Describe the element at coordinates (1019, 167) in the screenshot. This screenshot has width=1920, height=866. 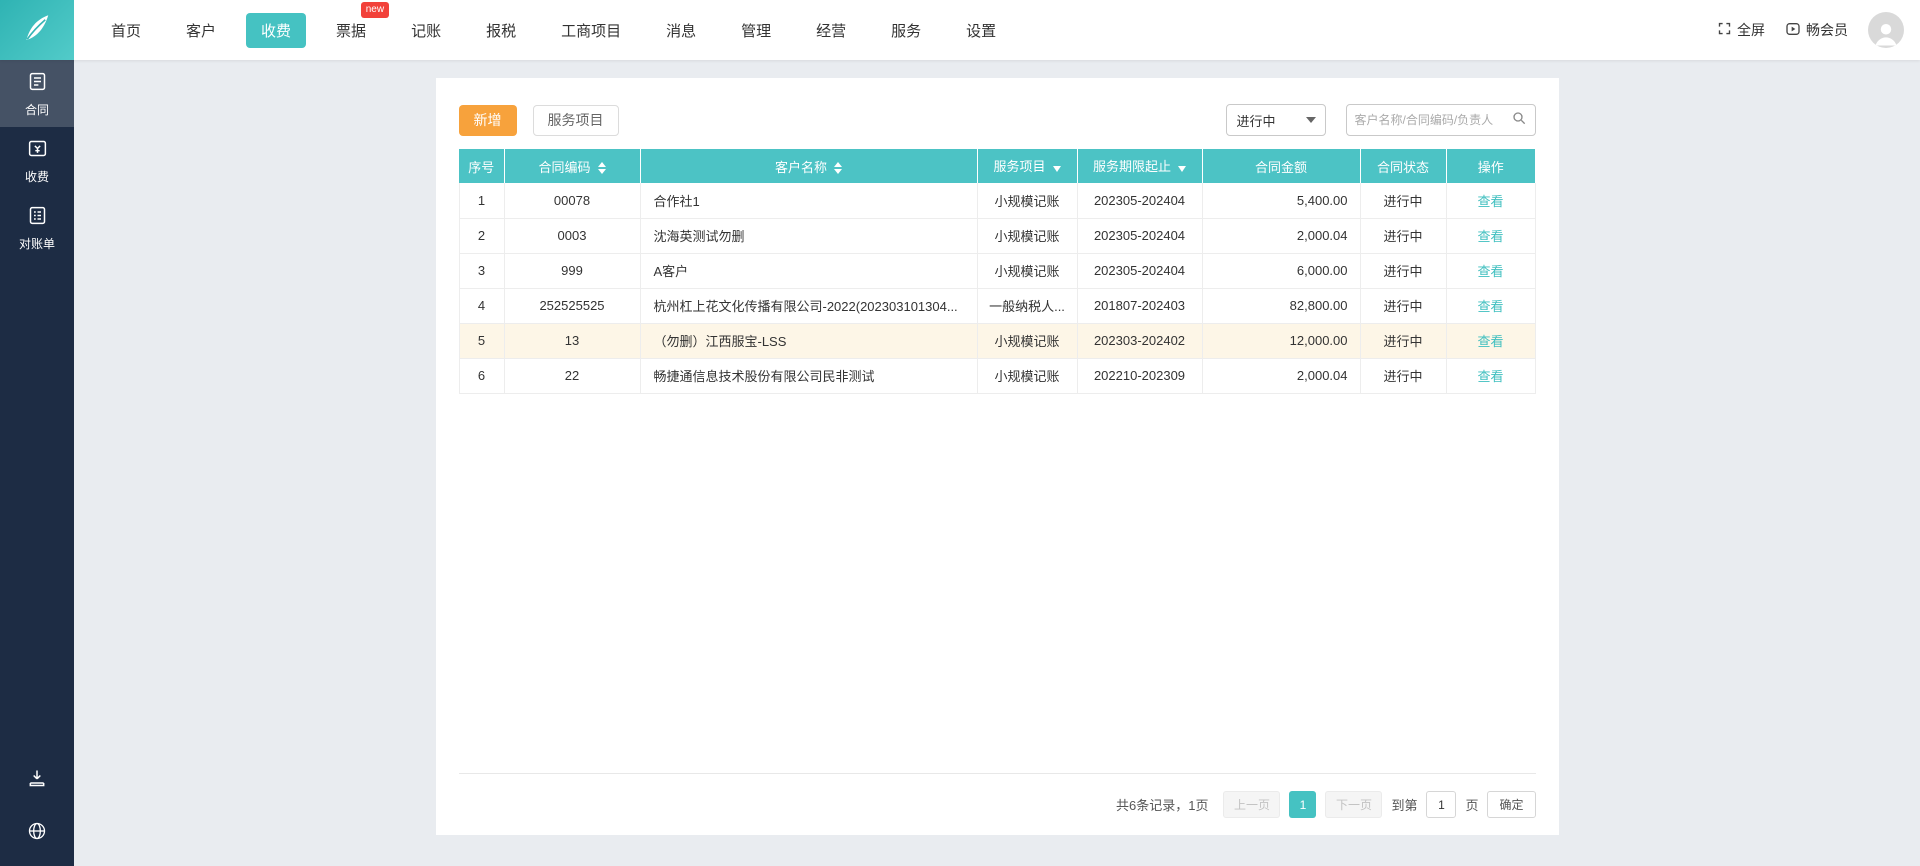
I see `header-label: 服务项目` at that location.